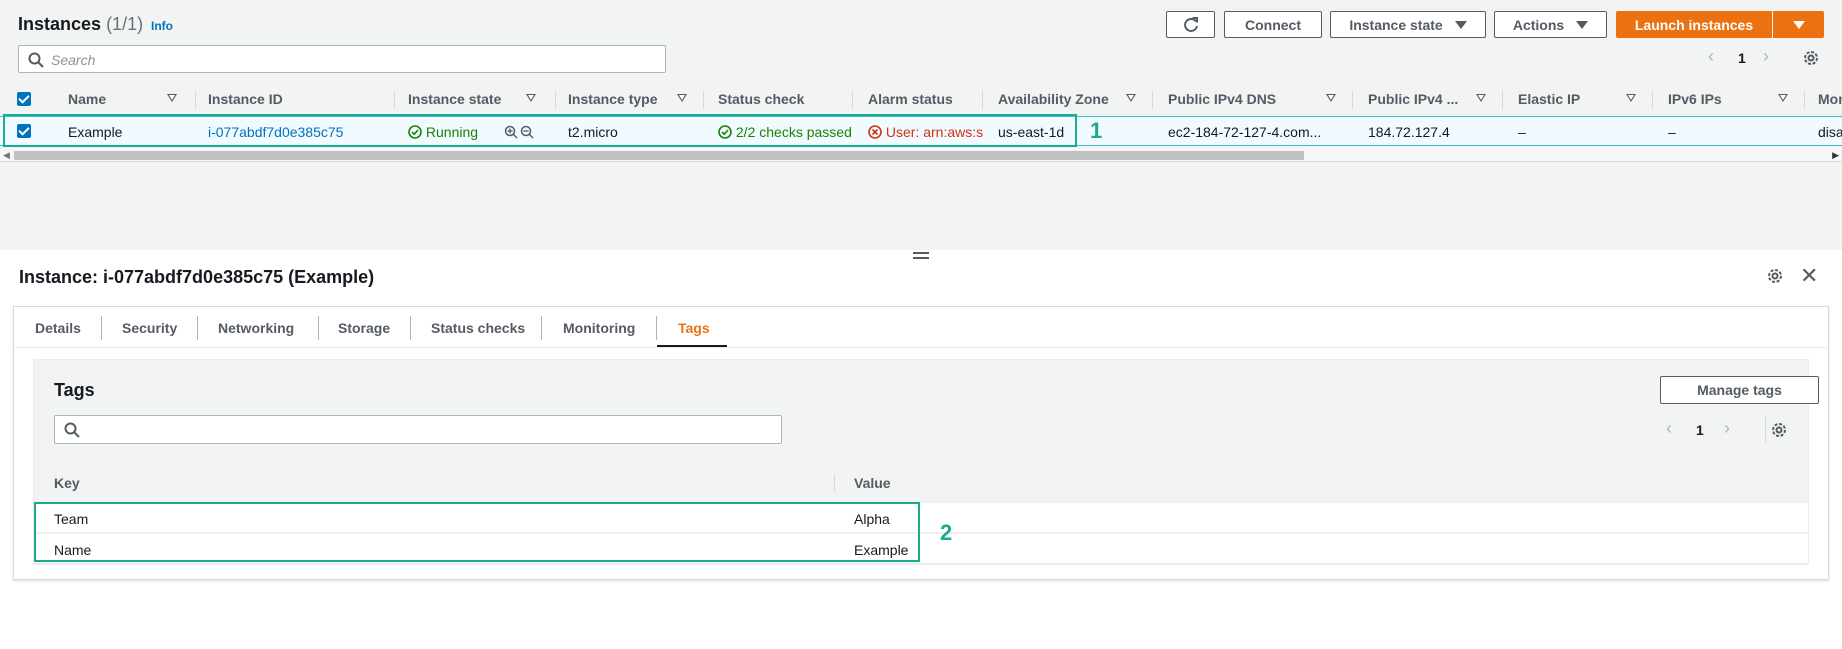  Describe the element at coordinates (149, 328) in the screenshot. I see `tab-security: Security` at that location.